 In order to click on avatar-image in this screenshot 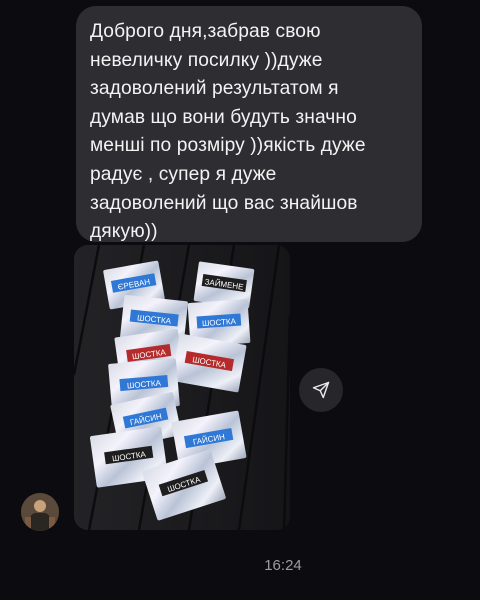, I will do `click(40, 512)`.